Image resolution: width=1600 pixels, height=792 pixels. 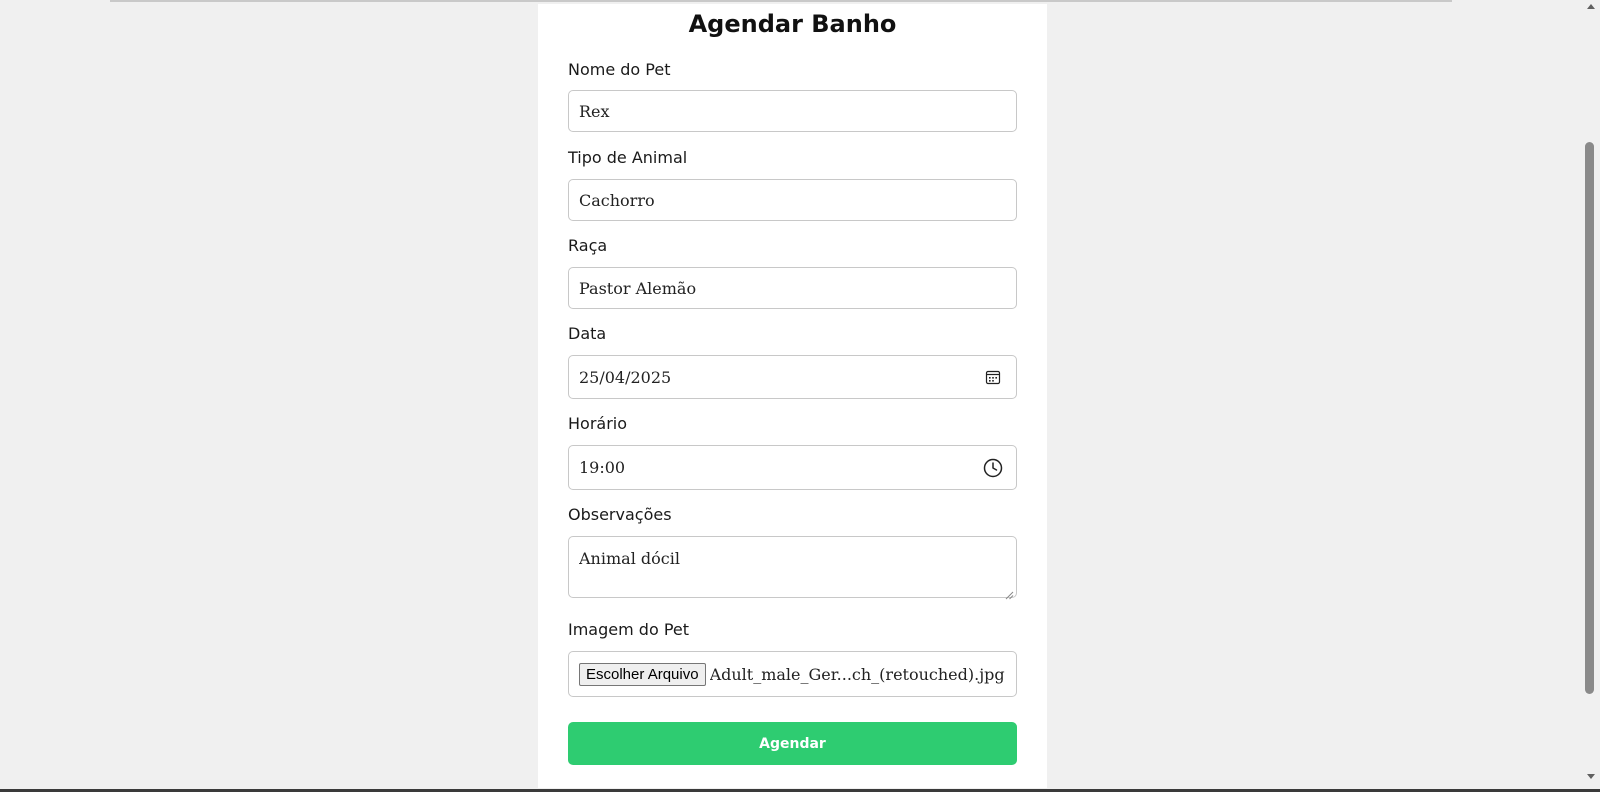 What do you see at coordinates (642, 674) in the screenshot?
I see `choose-file-button: Escolher Arquivo` at bounding box center [642, 674].